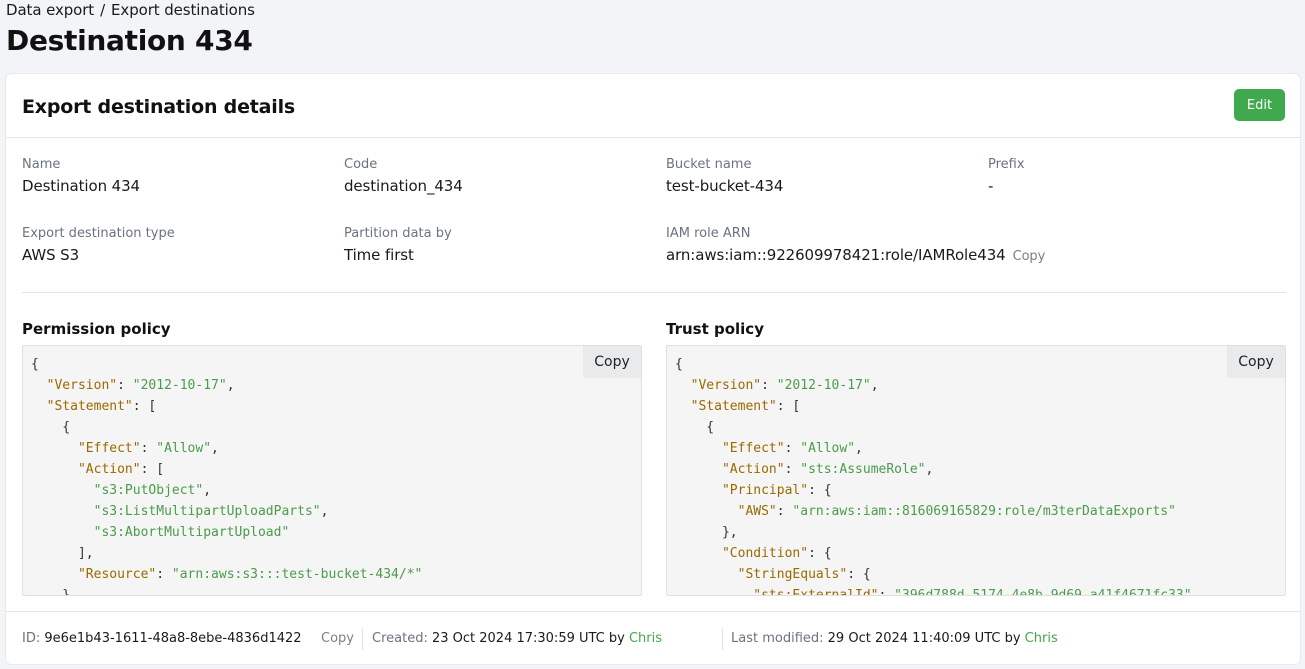 The width and height of the screenshot is (1305, 669). Describe the element at coordinates (863, 469) in the screenshot. I see `json-string: "sts:AssumeRole"` at that location.